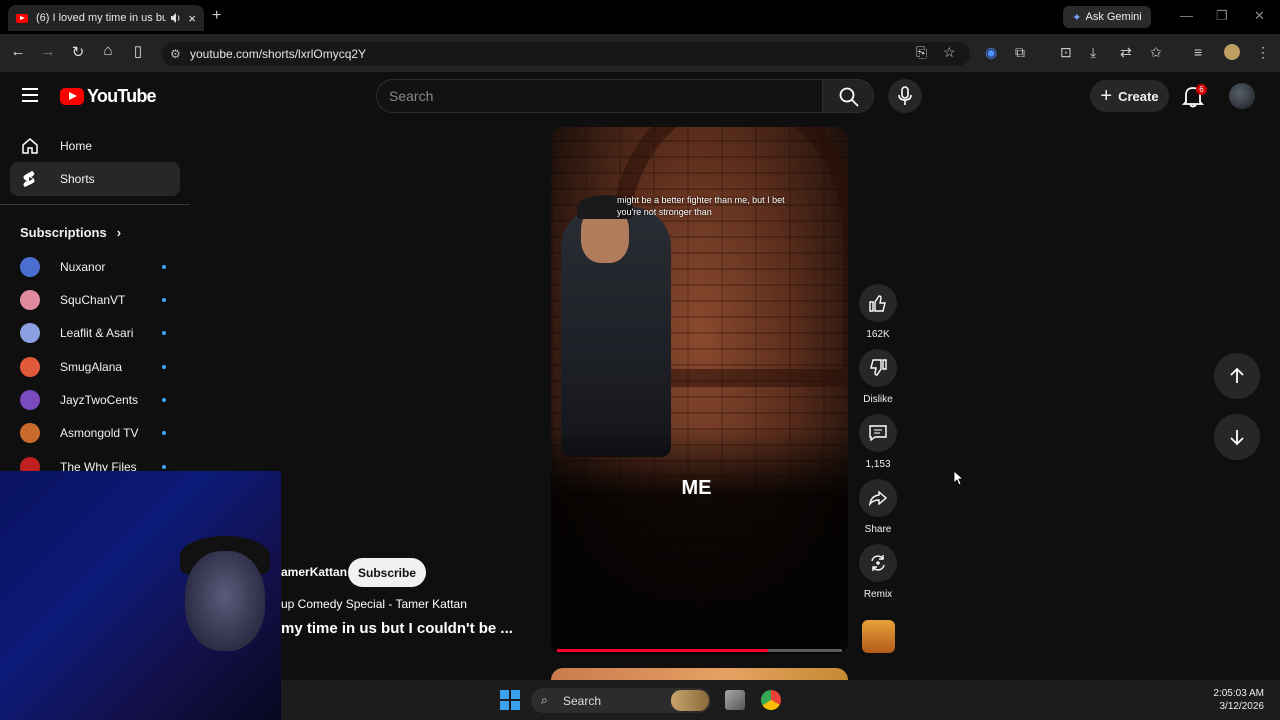 The width and height of the screenshot is (1280, 720). I want to click on microphone-icon, so click(905, 95).